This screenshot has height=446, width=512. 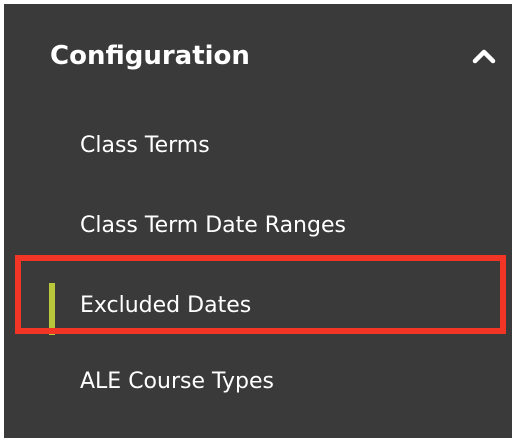 I want to click on section-title: Configuration, so click(x=150, y=56).